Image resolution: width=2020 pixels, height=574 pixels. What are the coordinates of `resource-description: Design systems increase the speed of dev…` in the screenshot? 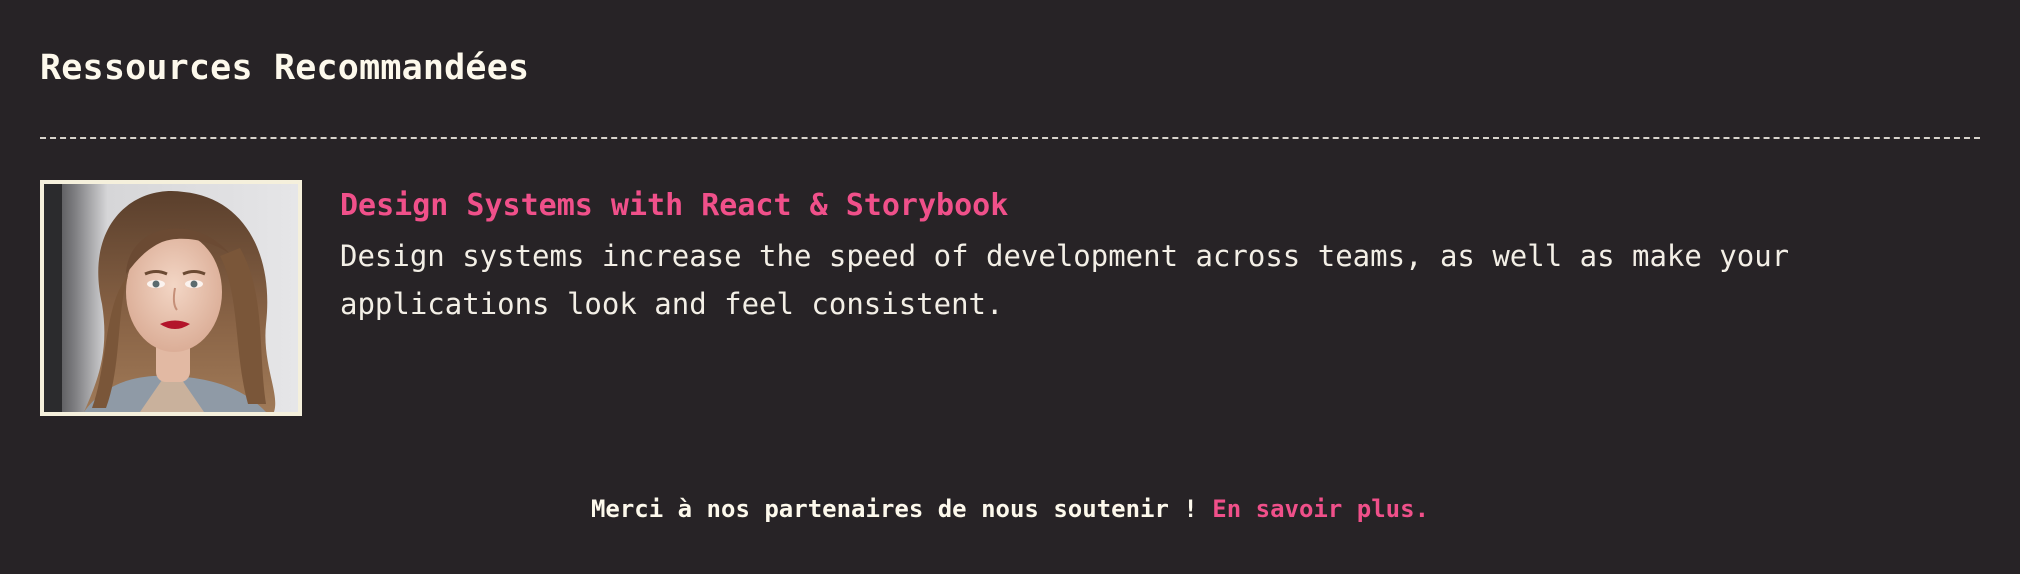 It's located at (1065, 280).